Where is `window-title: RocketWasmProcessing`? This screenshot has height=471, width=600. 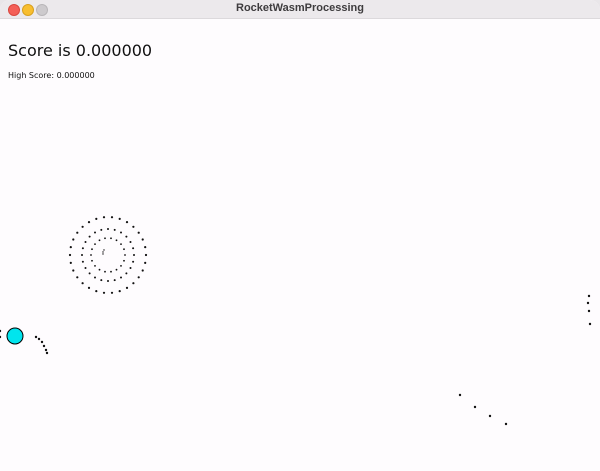 window-title: RocketWasmProcessing is located at coordinates (300, 8).